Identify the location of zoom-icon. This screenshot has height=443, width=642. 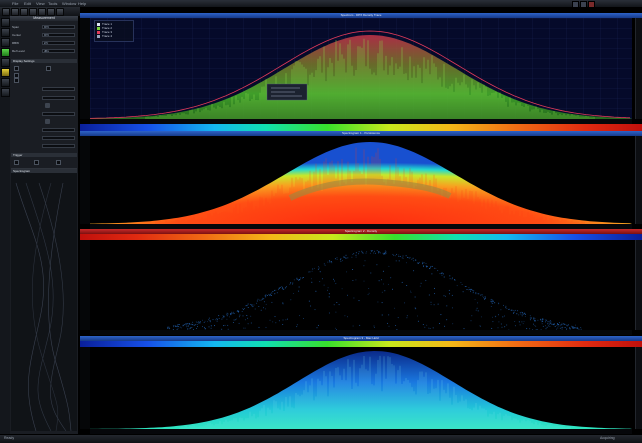
(42, 12).